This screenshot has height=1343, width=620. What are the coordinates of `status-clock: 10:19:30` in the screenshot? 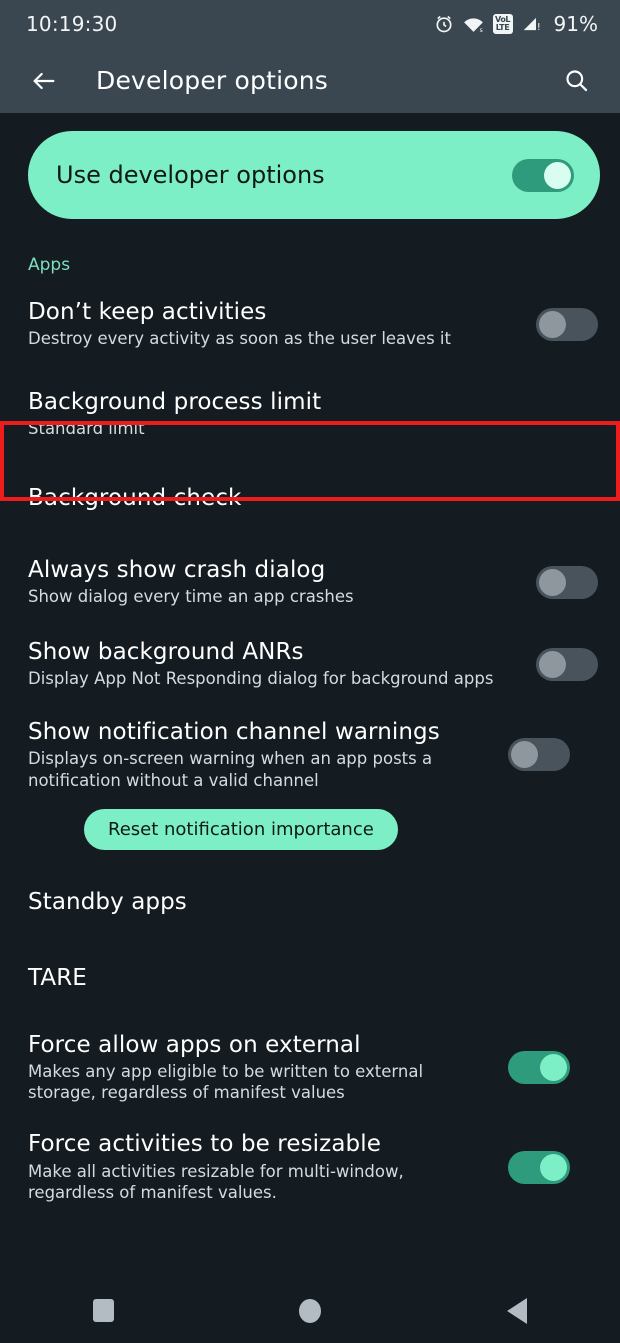 It's located at (72, 24).